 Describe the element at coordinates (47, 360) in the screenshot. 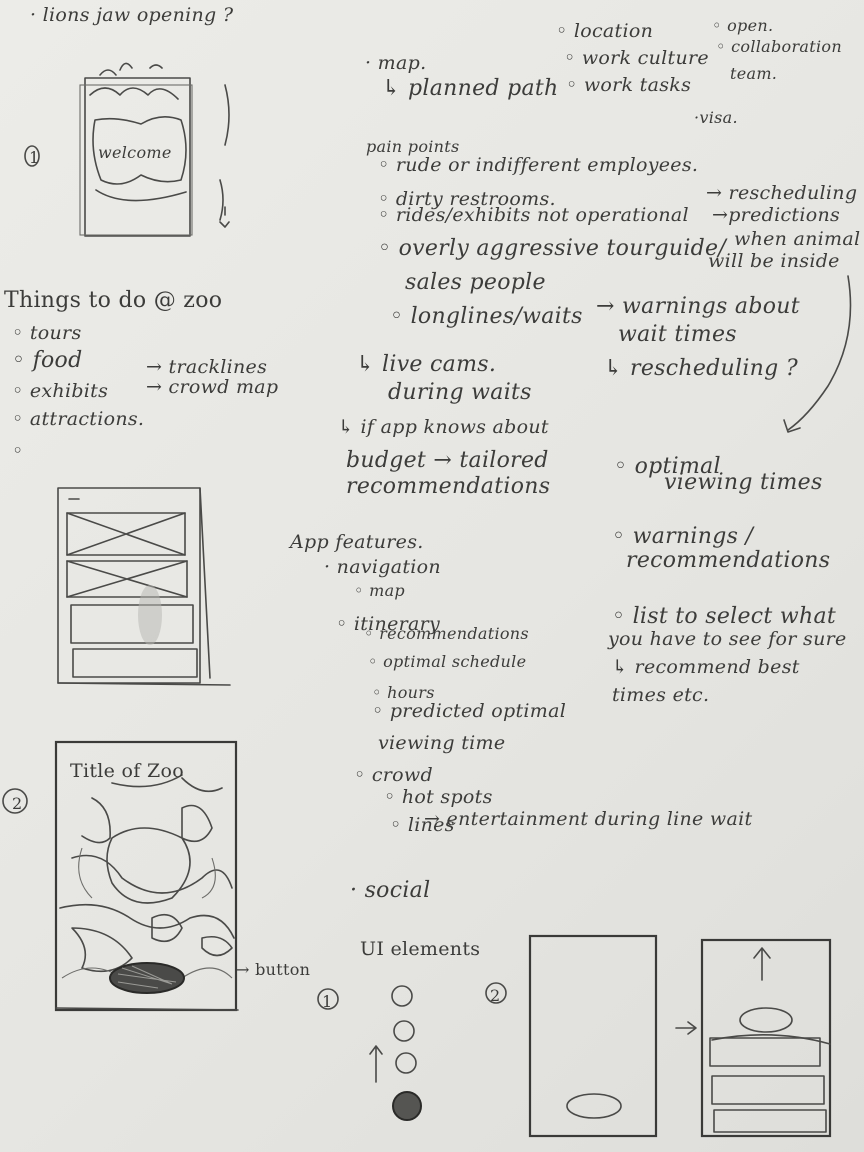

I see `things-item: ◦ food` at that location.